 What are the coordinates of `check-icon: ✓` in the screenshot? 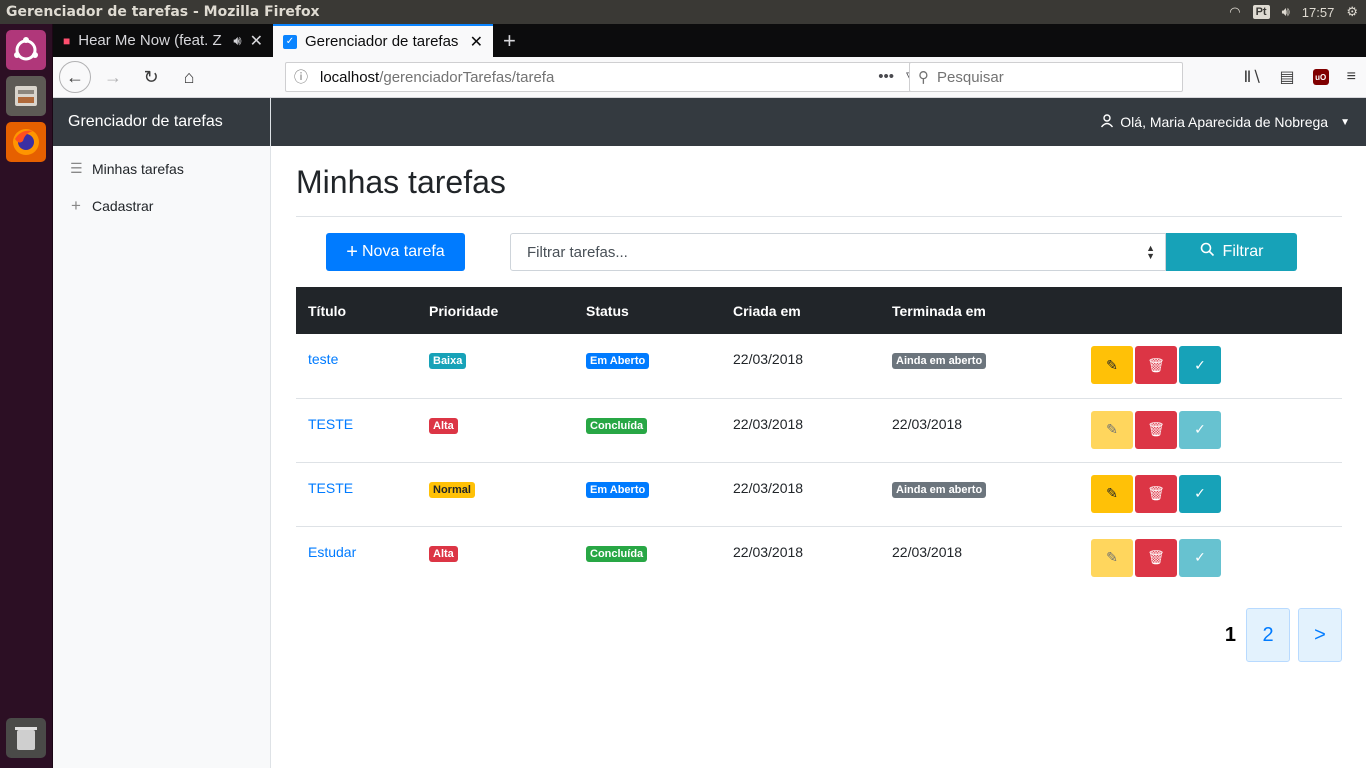 It's located at (1200, 493).